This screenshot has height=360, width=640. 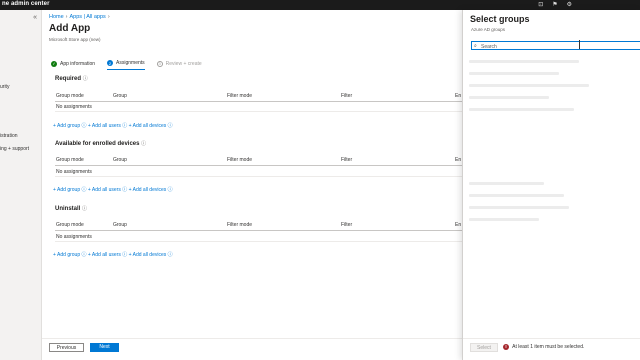 I want to click on search-placeholder: Search, so click(x=489, y=46).